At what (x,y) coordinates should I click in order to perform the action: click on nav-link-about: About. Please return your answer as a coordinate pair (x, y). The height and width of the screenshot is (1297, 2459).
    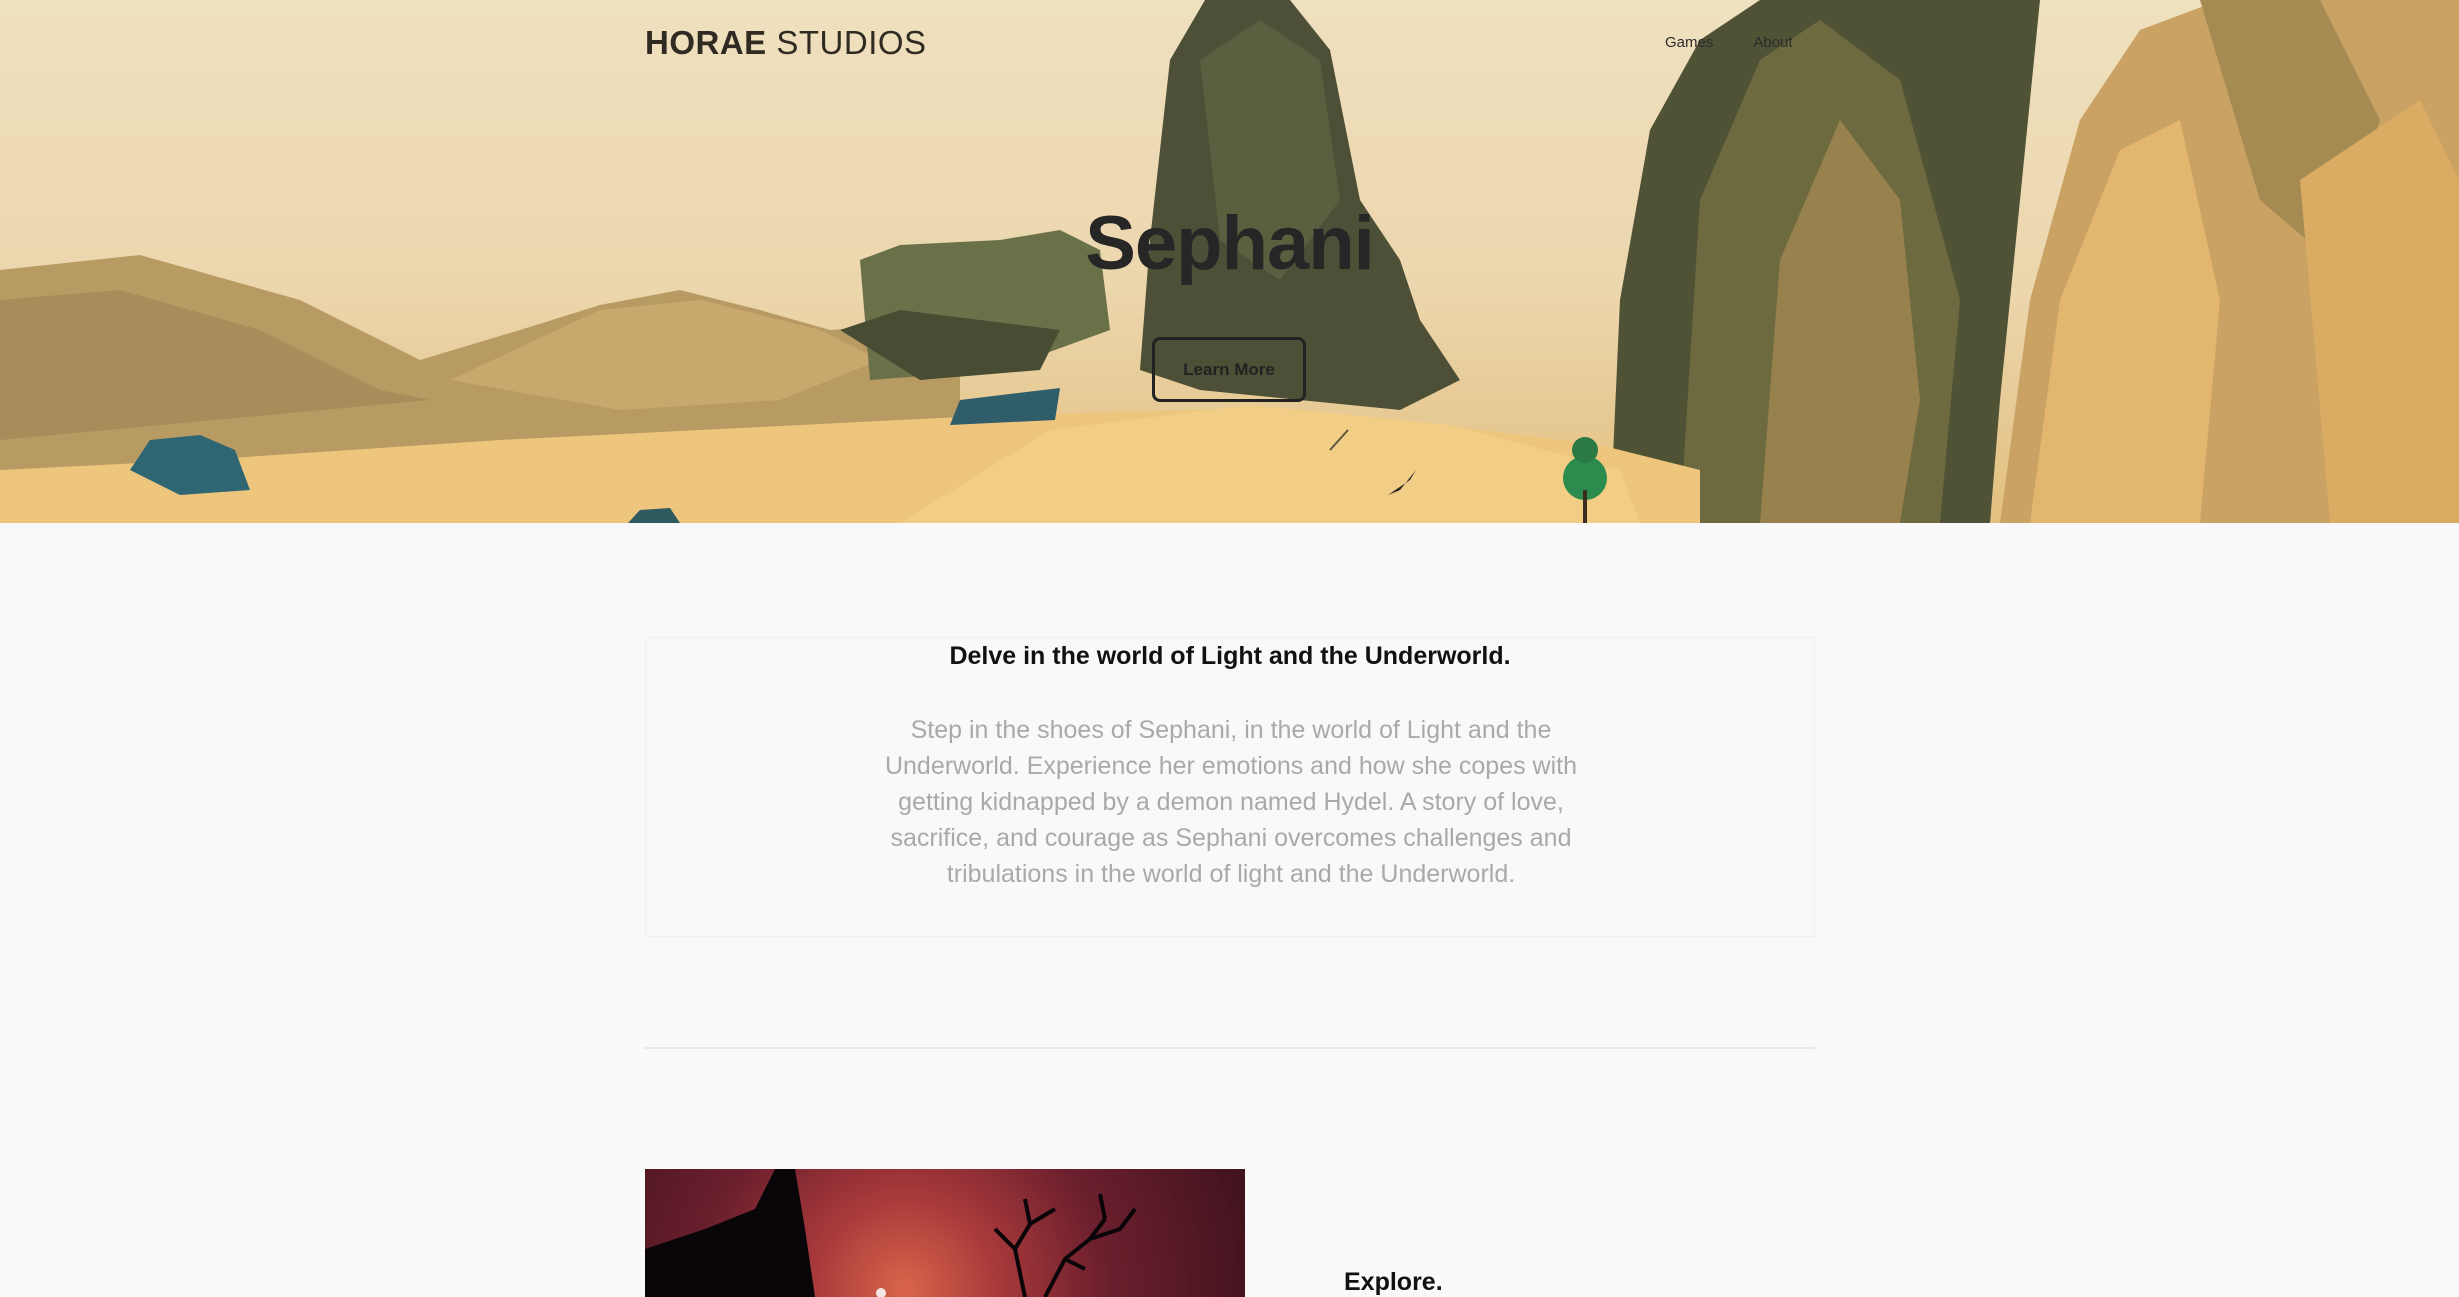
    Looking at the image, I should click on (1772, 42).